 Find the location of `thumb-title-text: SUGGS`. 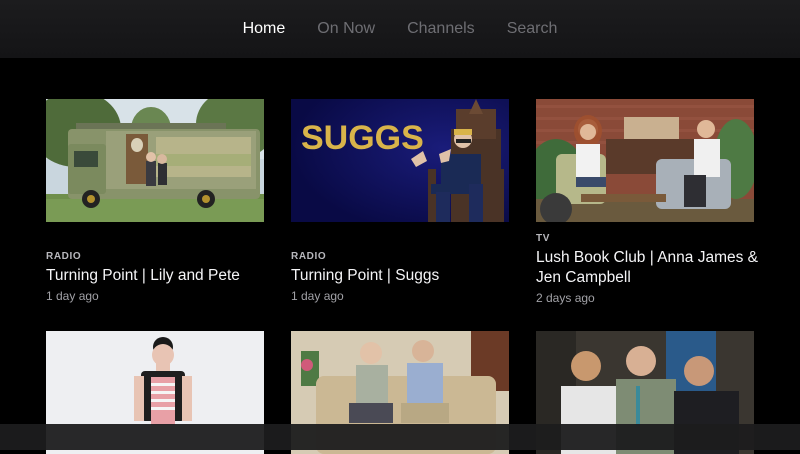

thumb-title-text: SUGGS is located at coordinates (362, 138).